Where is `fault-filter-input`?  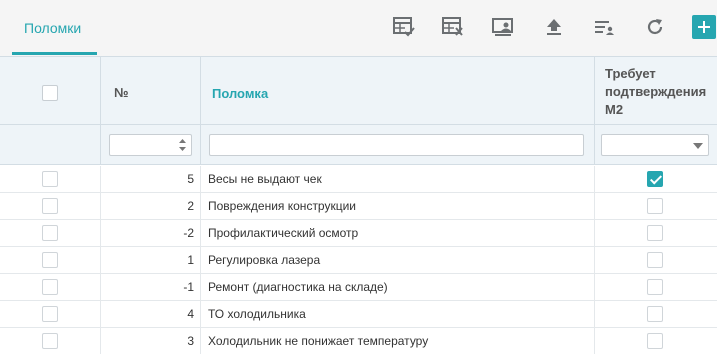 fault-filter-input is located at coordinates (396, 145).